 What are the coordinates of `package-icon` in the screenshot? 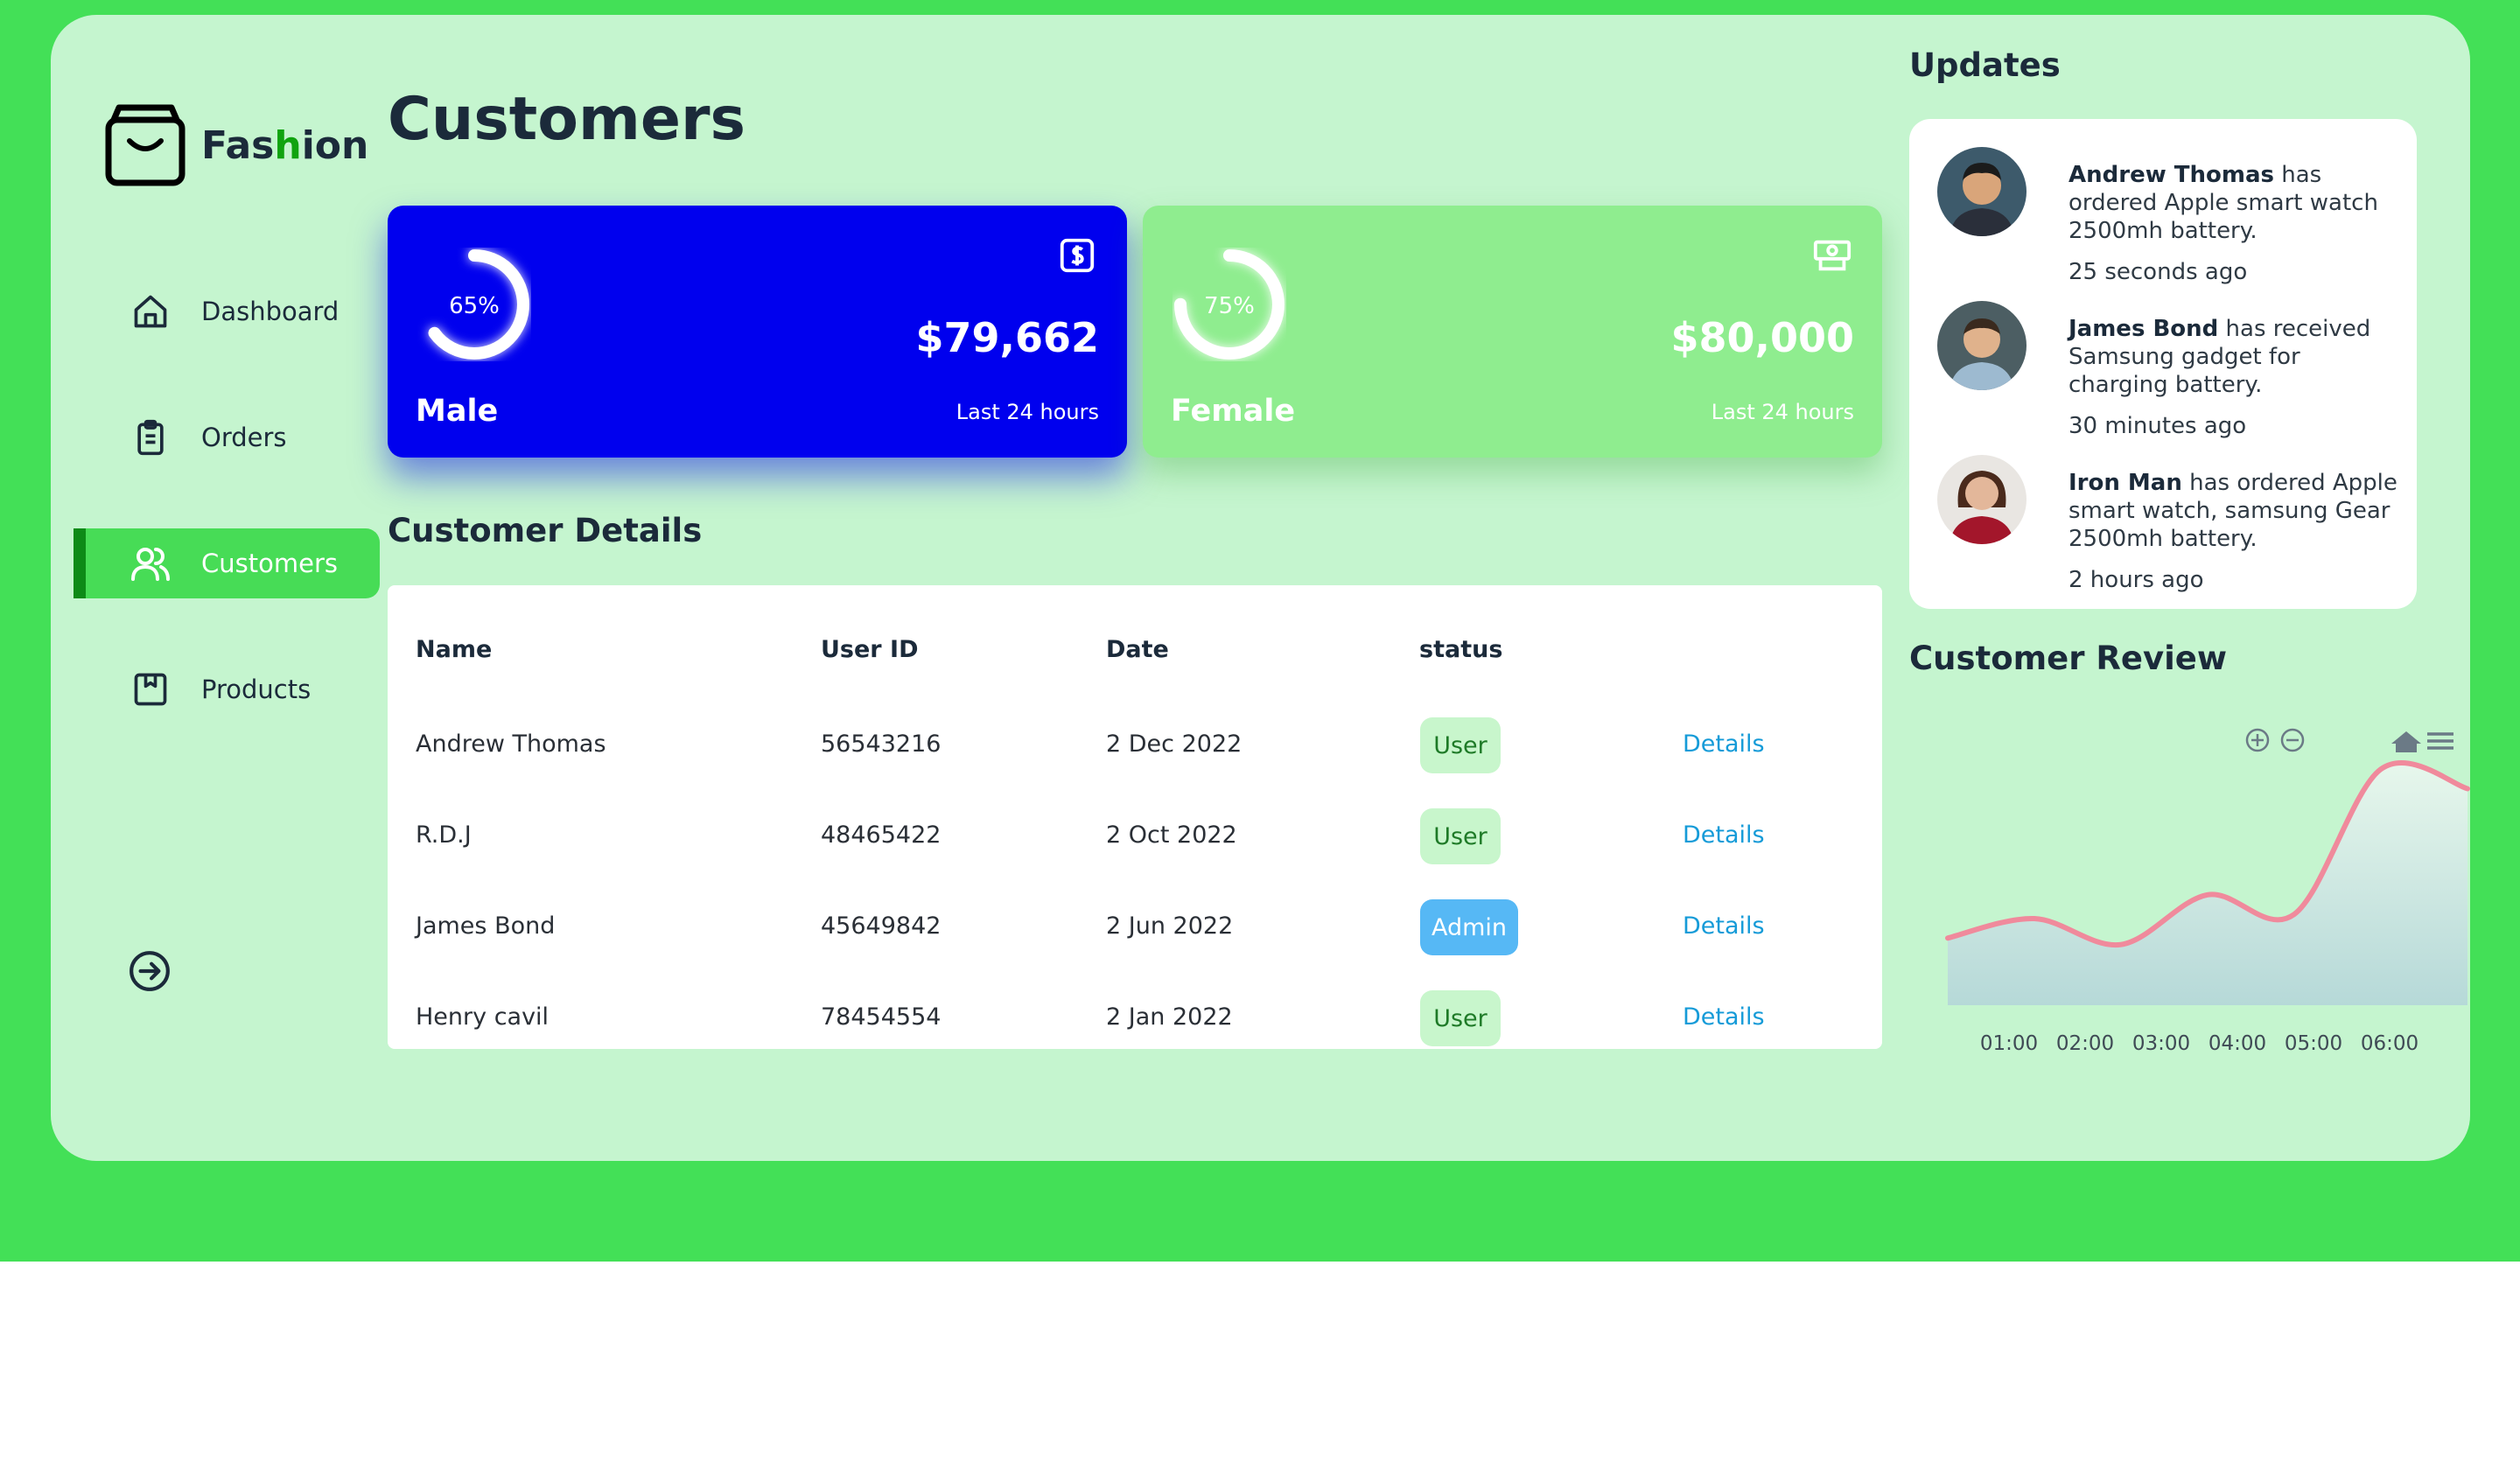 It's located at (151, 689).